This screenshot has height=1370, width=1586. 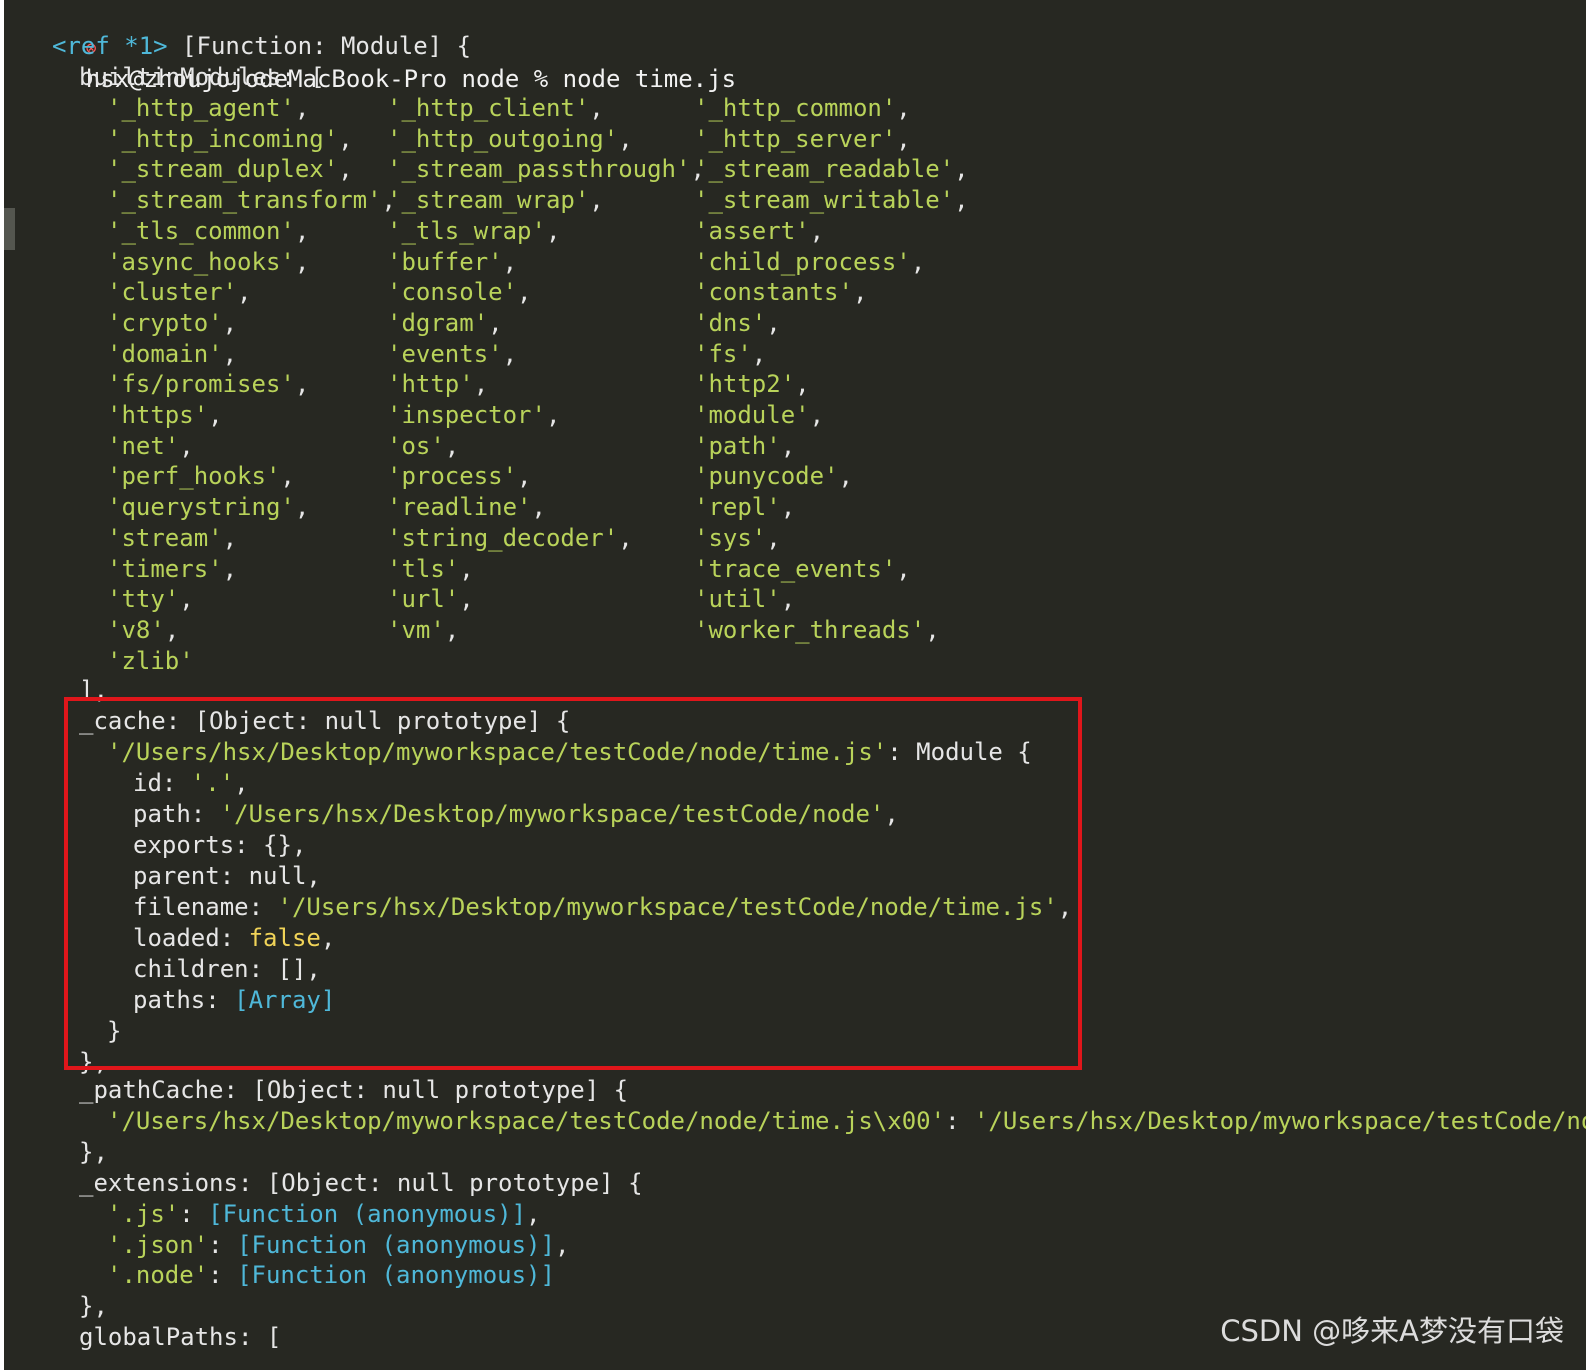 What do you see at coordinates (759, 415) in the screenshot?
I see `builtin-module-item: 'module',` at bounding box center [759, 415].